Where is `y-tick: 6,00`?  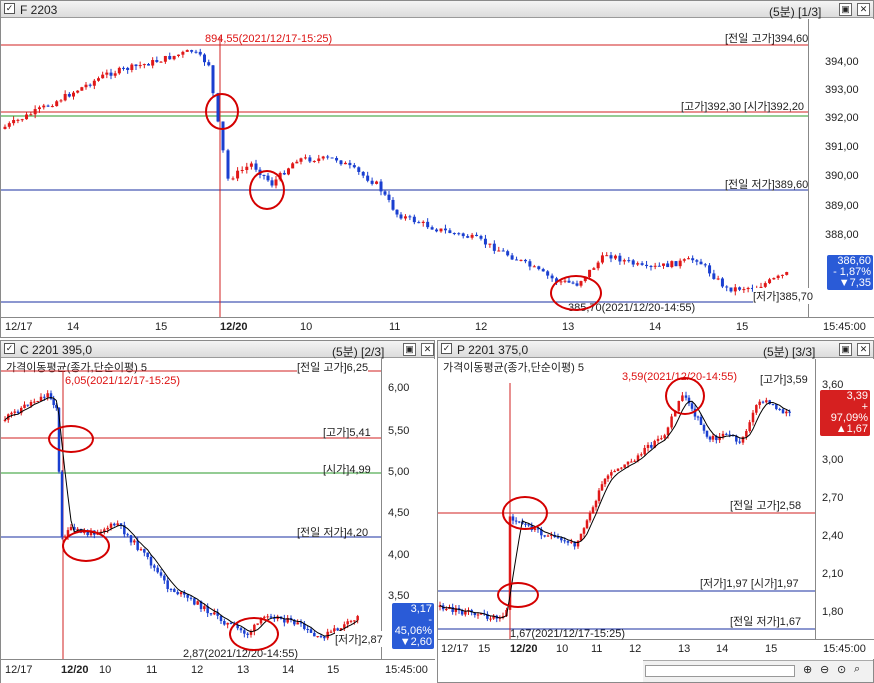
y-tick: 6,00 is located at coordinates (399, 388).